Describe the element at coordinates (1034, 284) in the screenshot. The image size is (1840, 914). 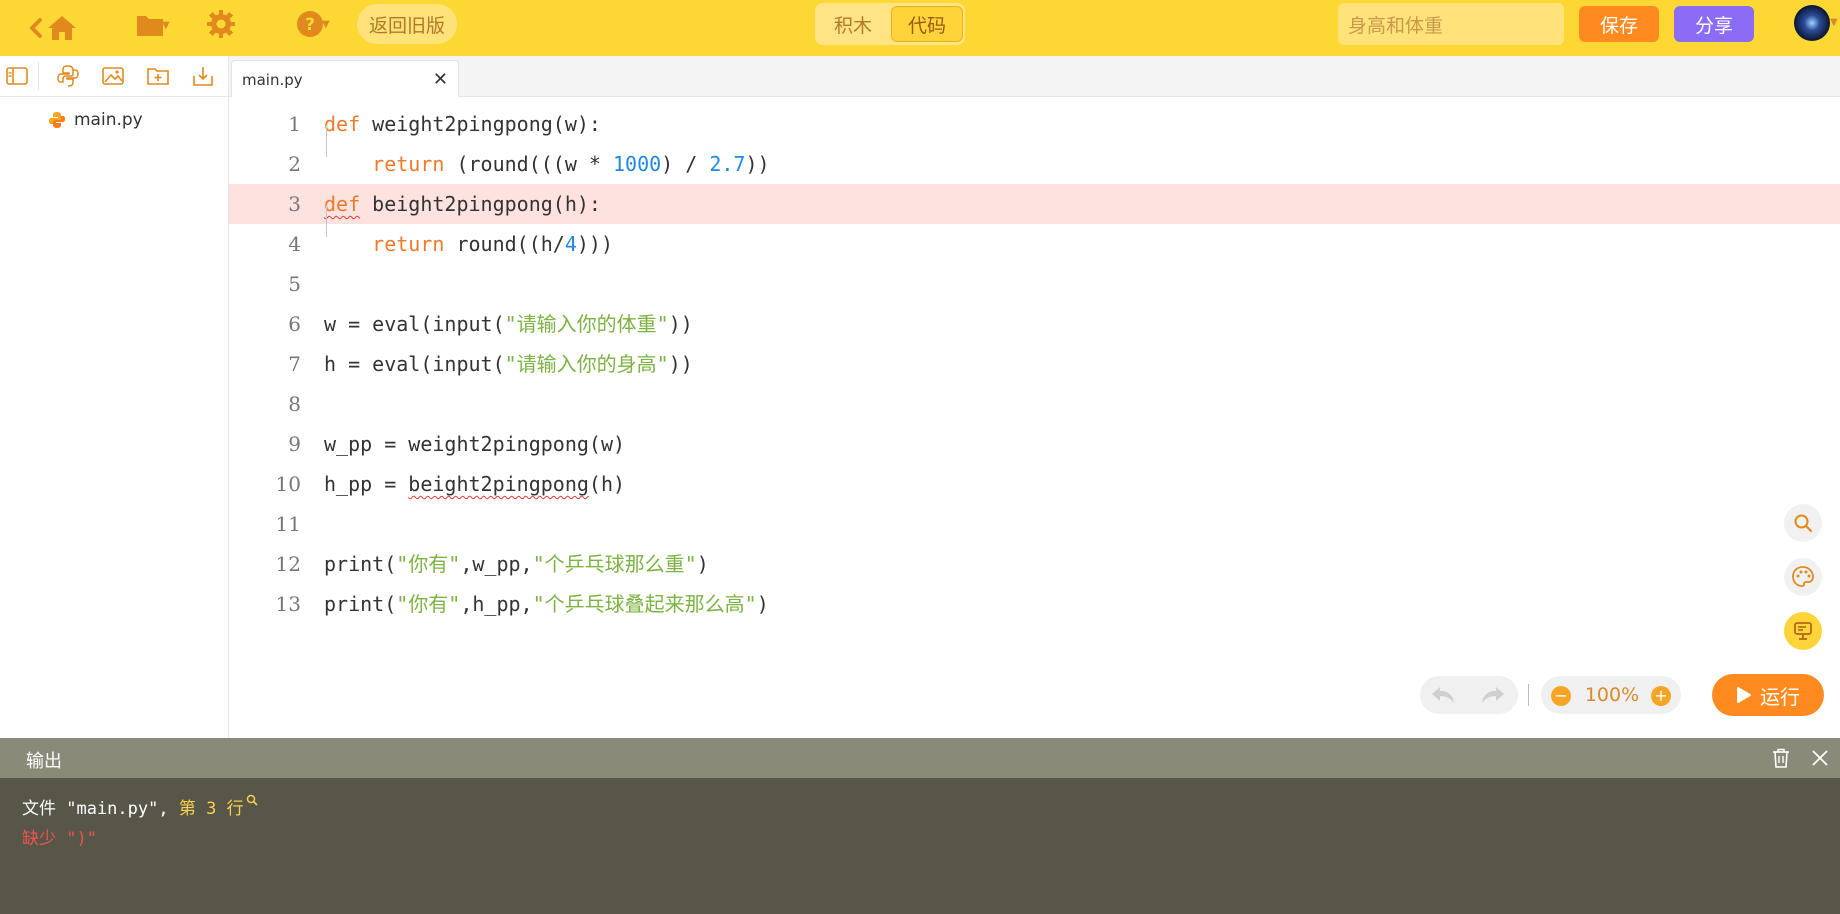
I see `code-line: 5` at that location.